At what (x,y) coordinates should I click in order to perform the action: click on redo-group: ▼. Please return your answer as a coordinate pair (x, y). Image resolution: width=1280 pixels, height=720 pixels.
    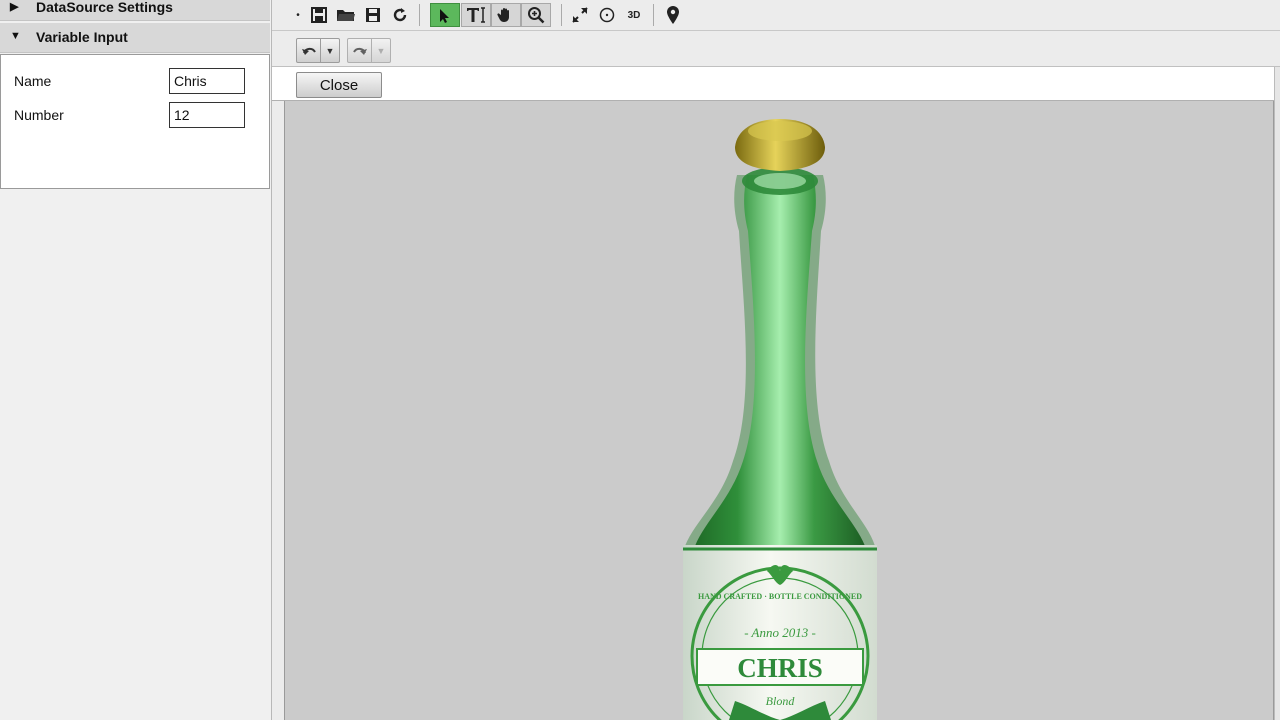
    Looking at the image, I should click on (369, 50).